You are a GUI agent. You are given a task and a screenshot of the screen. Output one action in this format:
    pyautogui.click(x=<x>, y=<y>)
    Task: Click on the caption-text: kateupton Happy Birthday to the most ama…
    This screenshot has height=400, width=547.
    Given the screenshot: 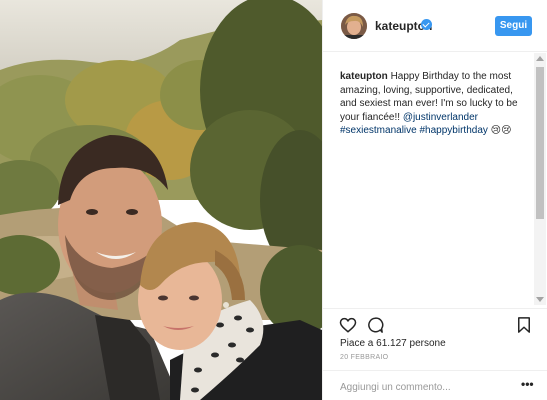 What is the action you would take?
    pyautogui.click(x=435, y=104)
    